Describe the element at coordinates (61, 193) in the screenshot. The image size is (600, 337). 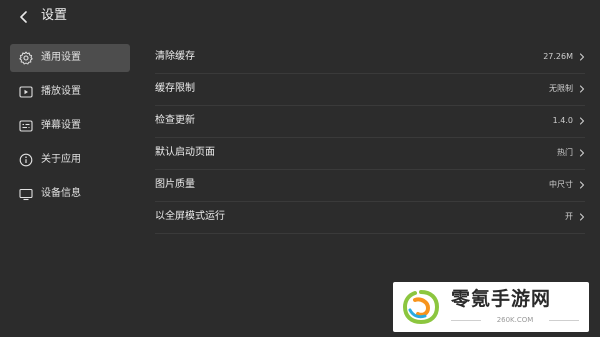
I see `sidebar-item-label: 设备信息` at that location.